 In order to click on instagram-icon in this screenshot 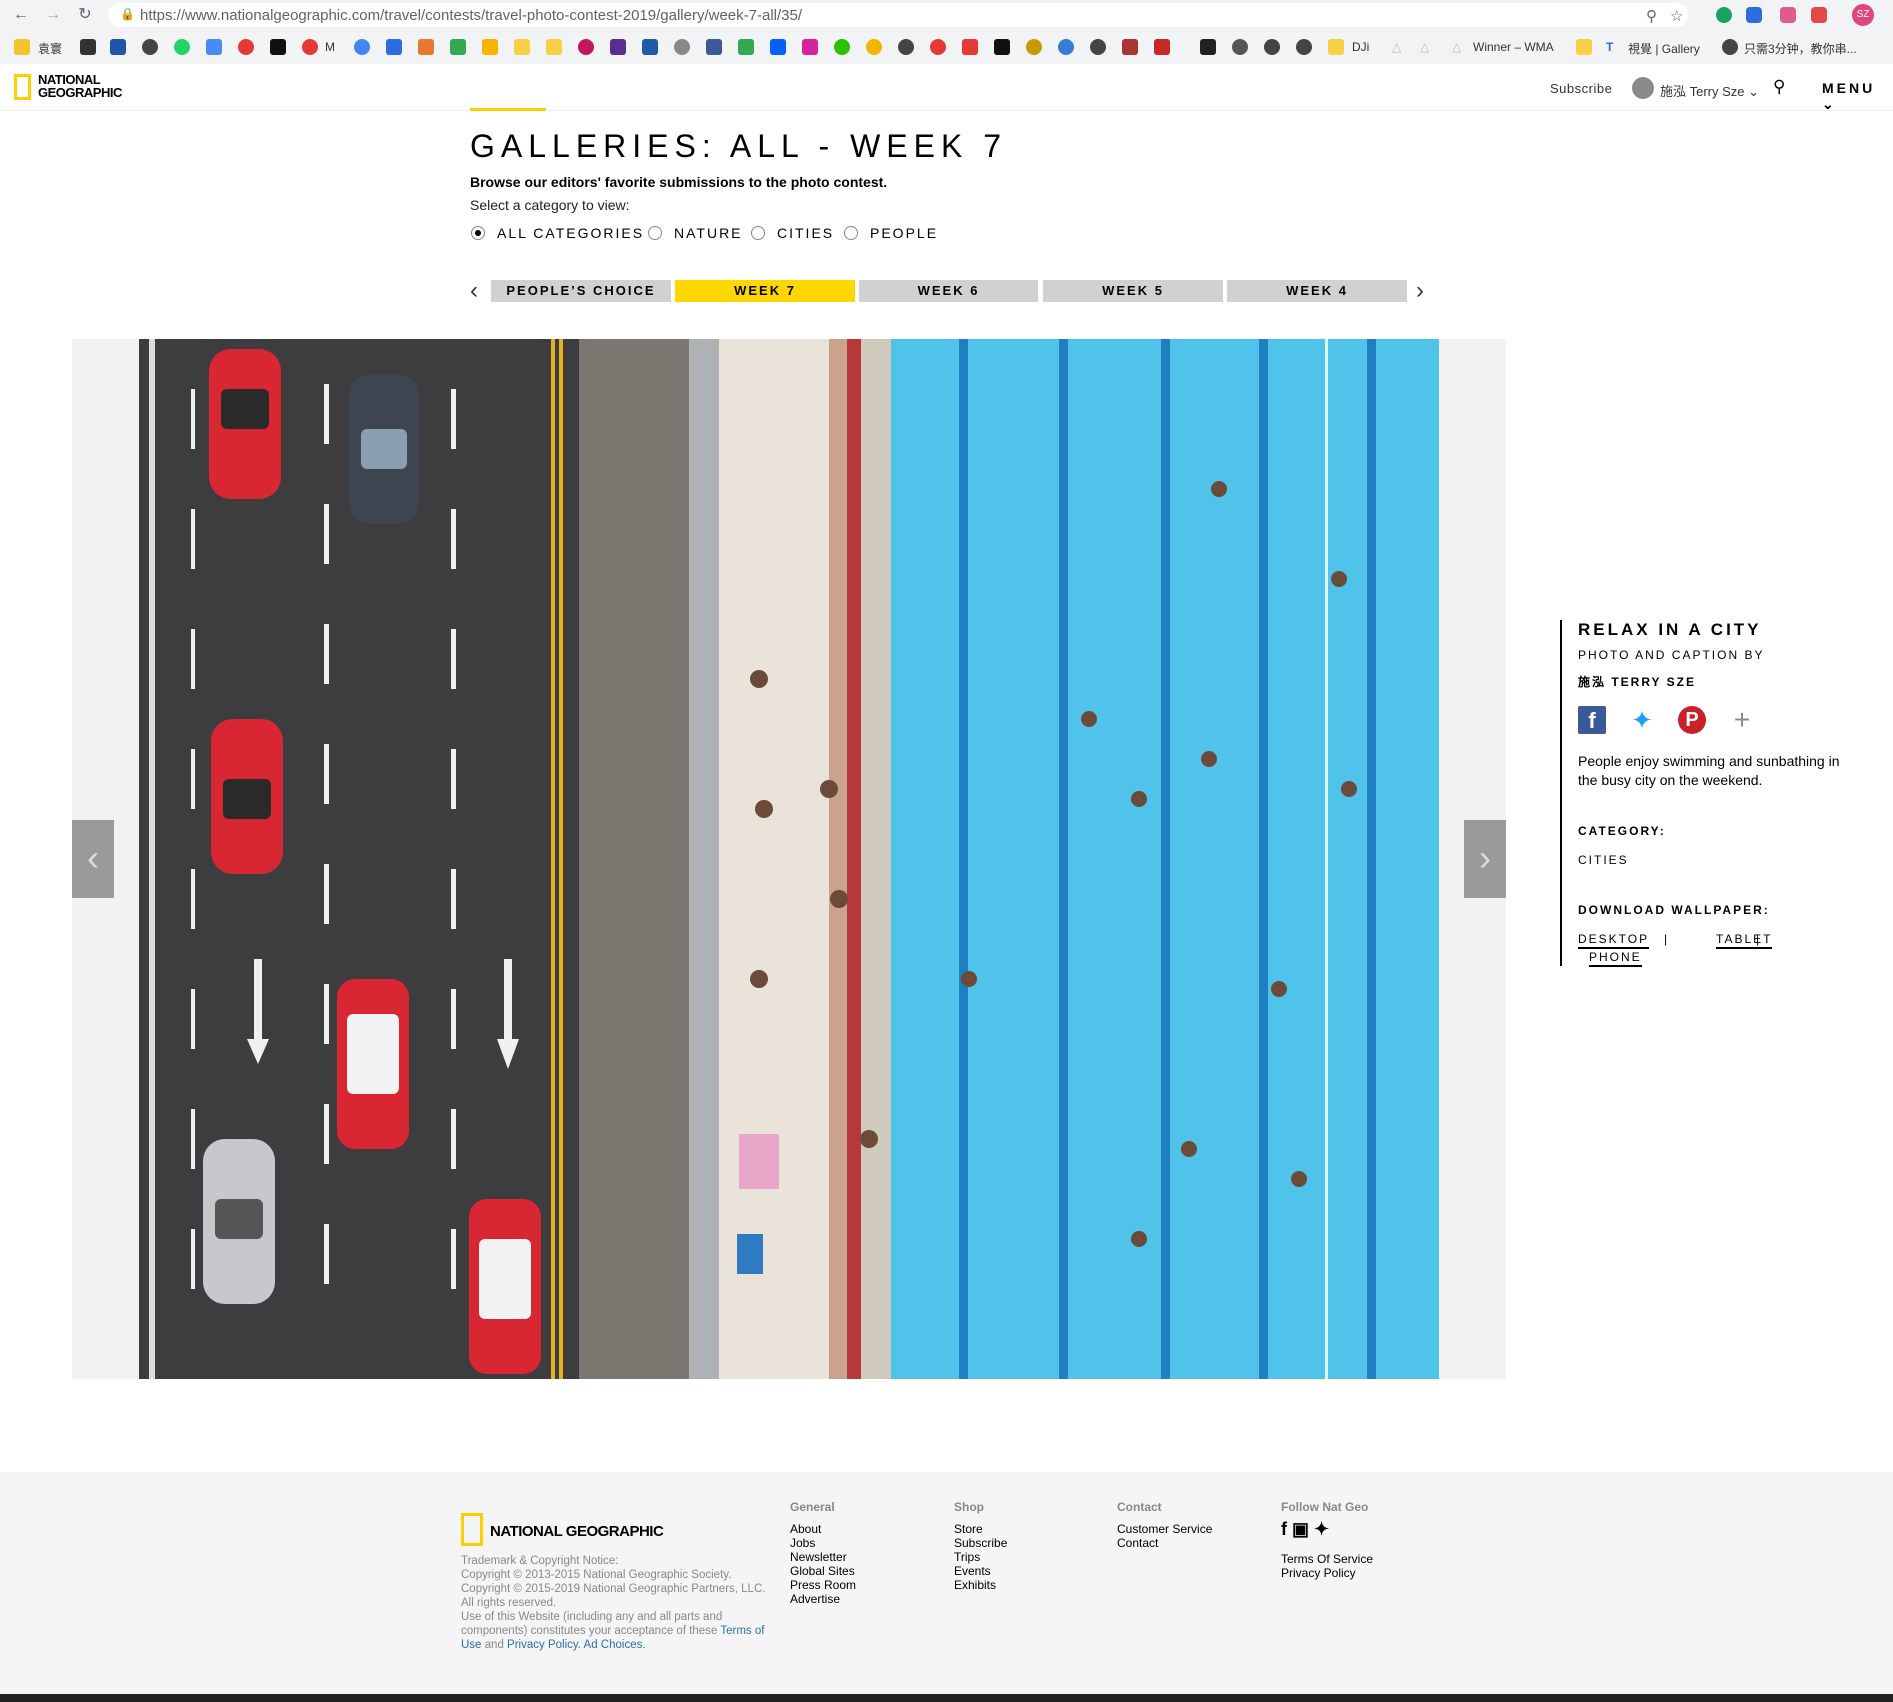, I will do `click(810, 47)`.